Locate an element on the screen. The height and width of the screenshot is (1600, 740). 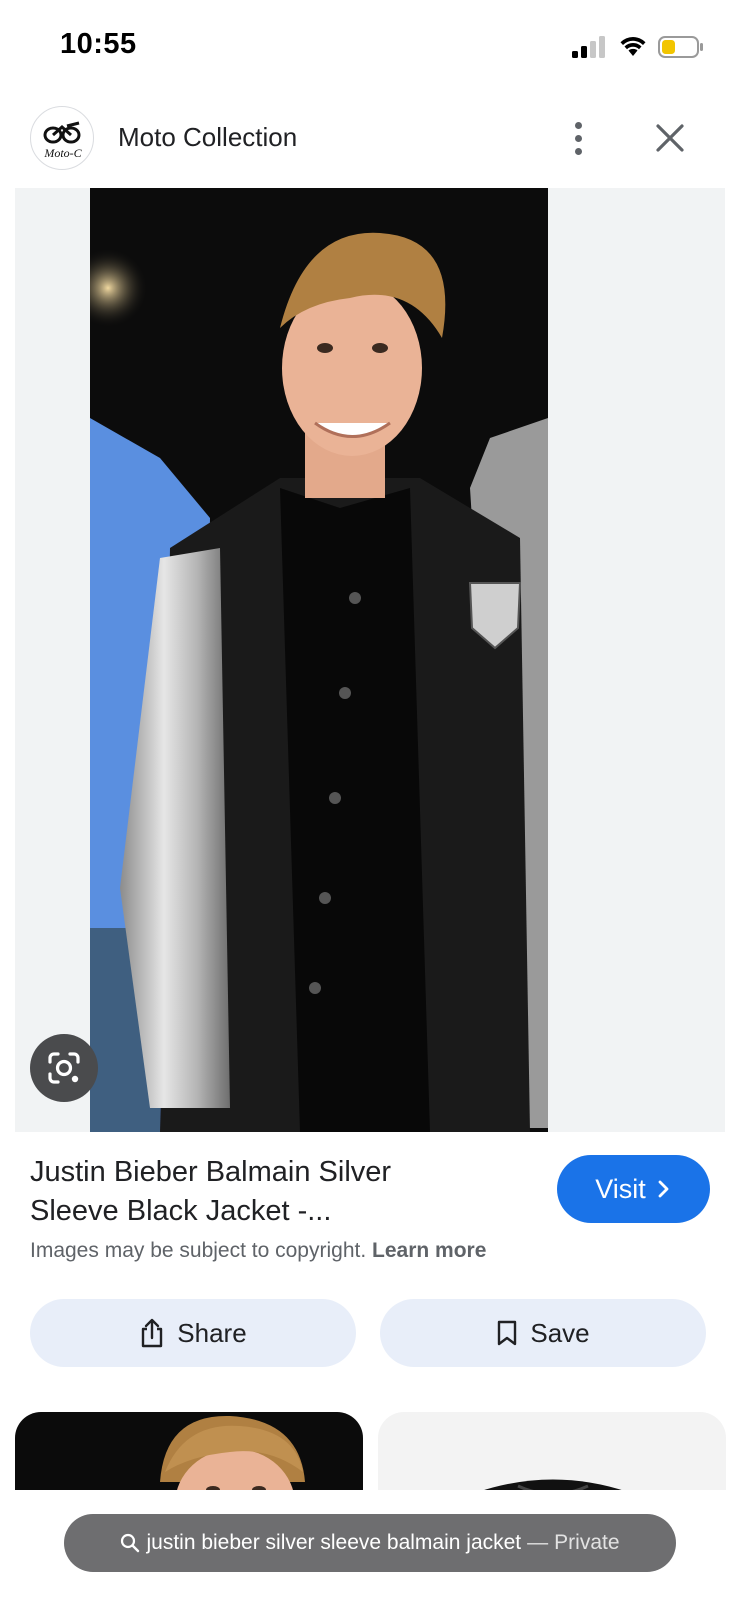
search-icon is located at coordinates (130, 1543).